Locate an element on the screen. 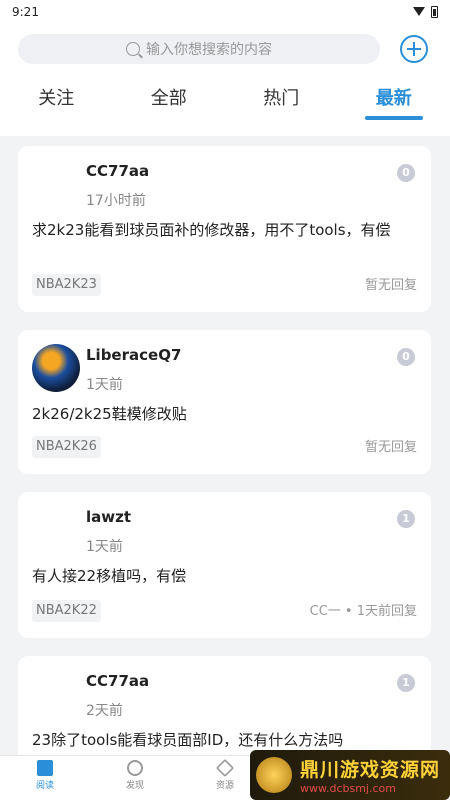  status-icons is located at coordinates (425, 12).